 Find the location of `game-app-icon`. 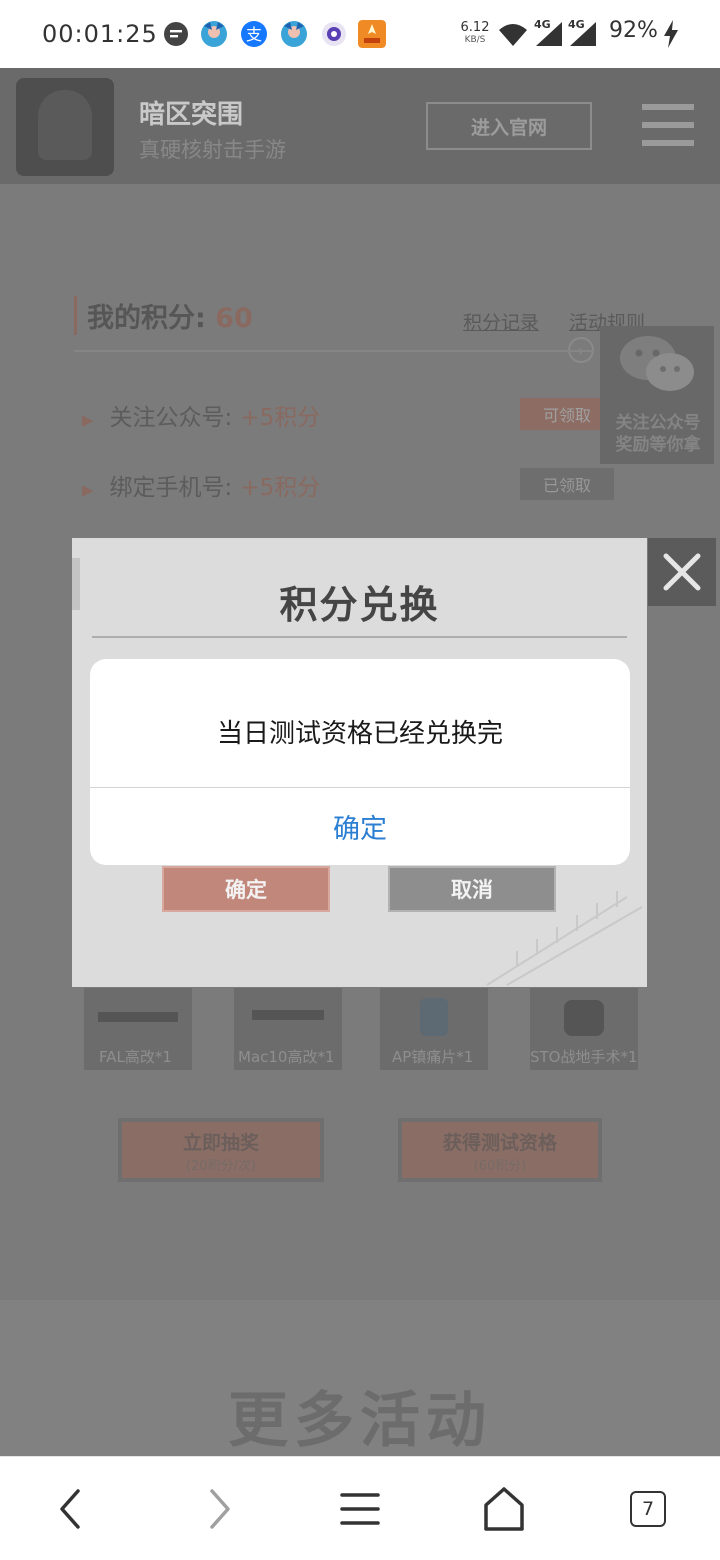

game-app-icon is located at coordinates (372, 34).